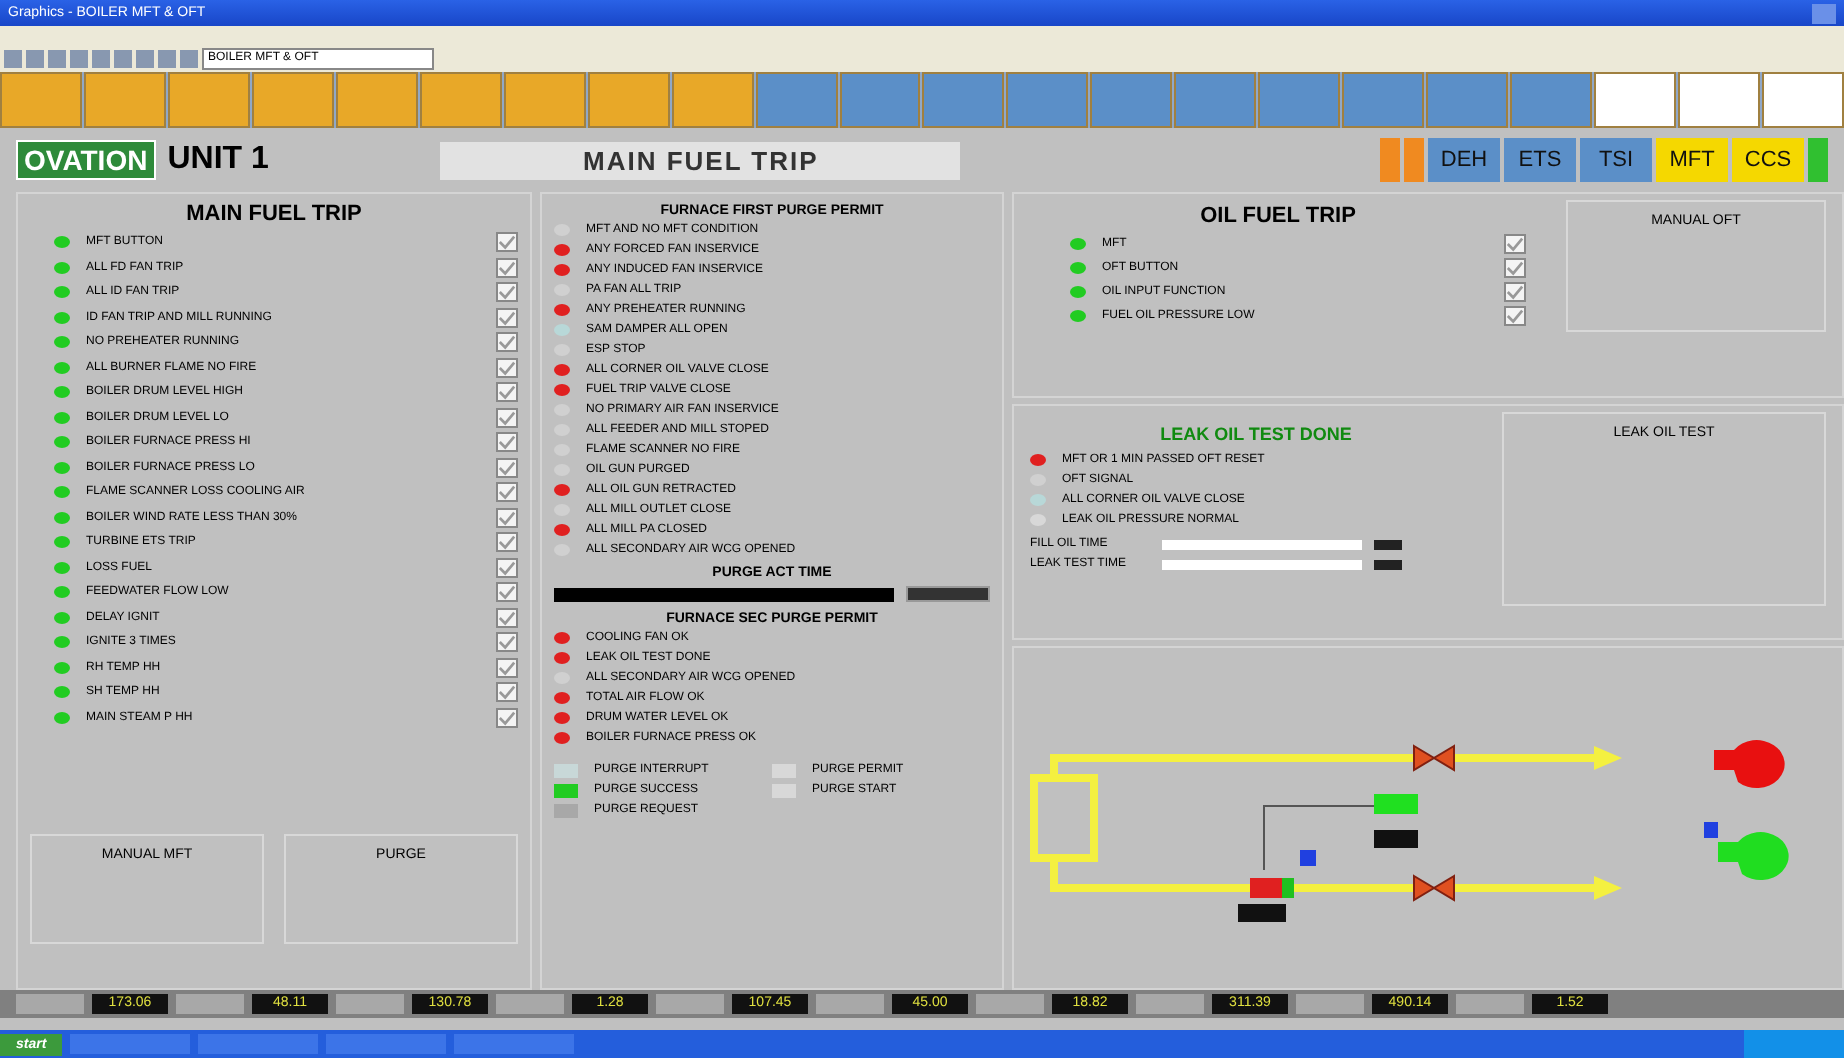  What do you see at coordinates (1540, 160) in the screenshot?
I see `nav-button: ETS` at bounding box center [1540, 160].